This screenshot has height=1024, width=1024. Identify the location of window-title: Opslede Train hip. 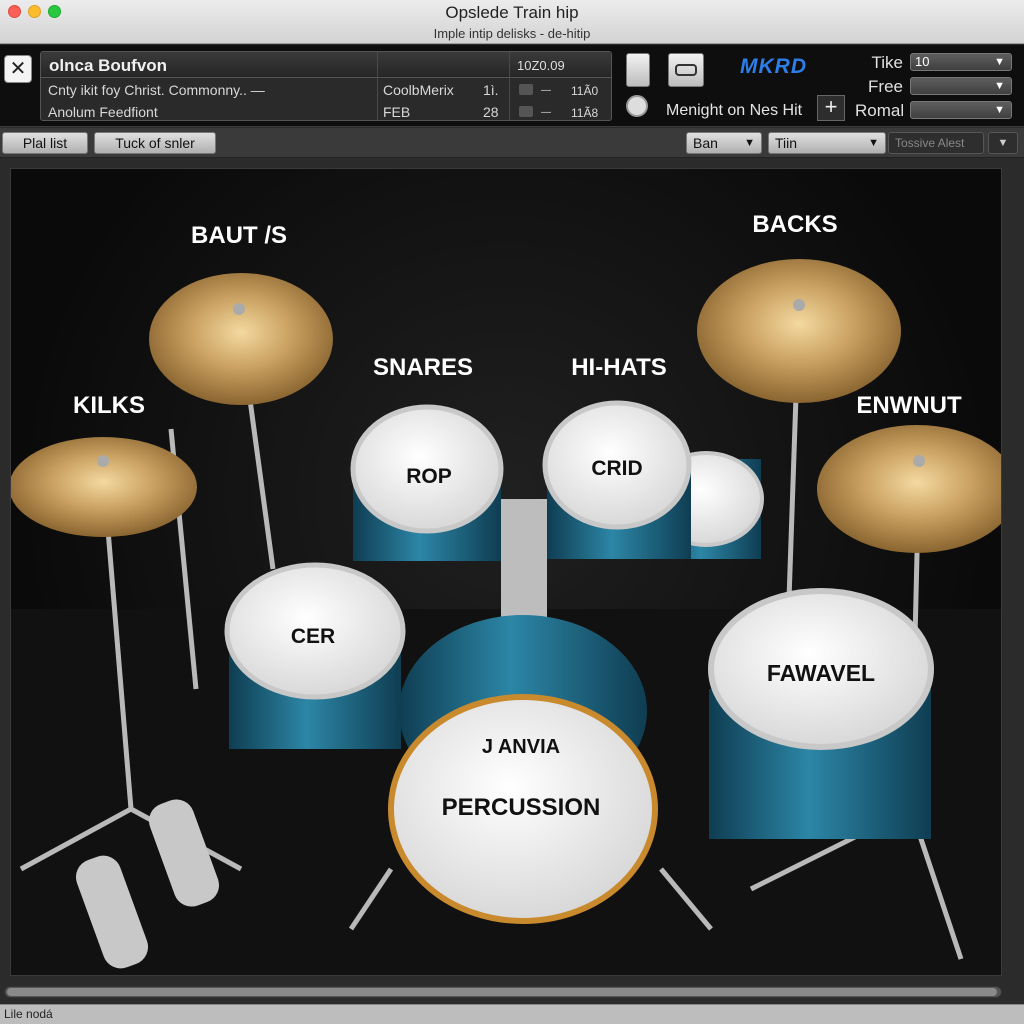
(512, 12).